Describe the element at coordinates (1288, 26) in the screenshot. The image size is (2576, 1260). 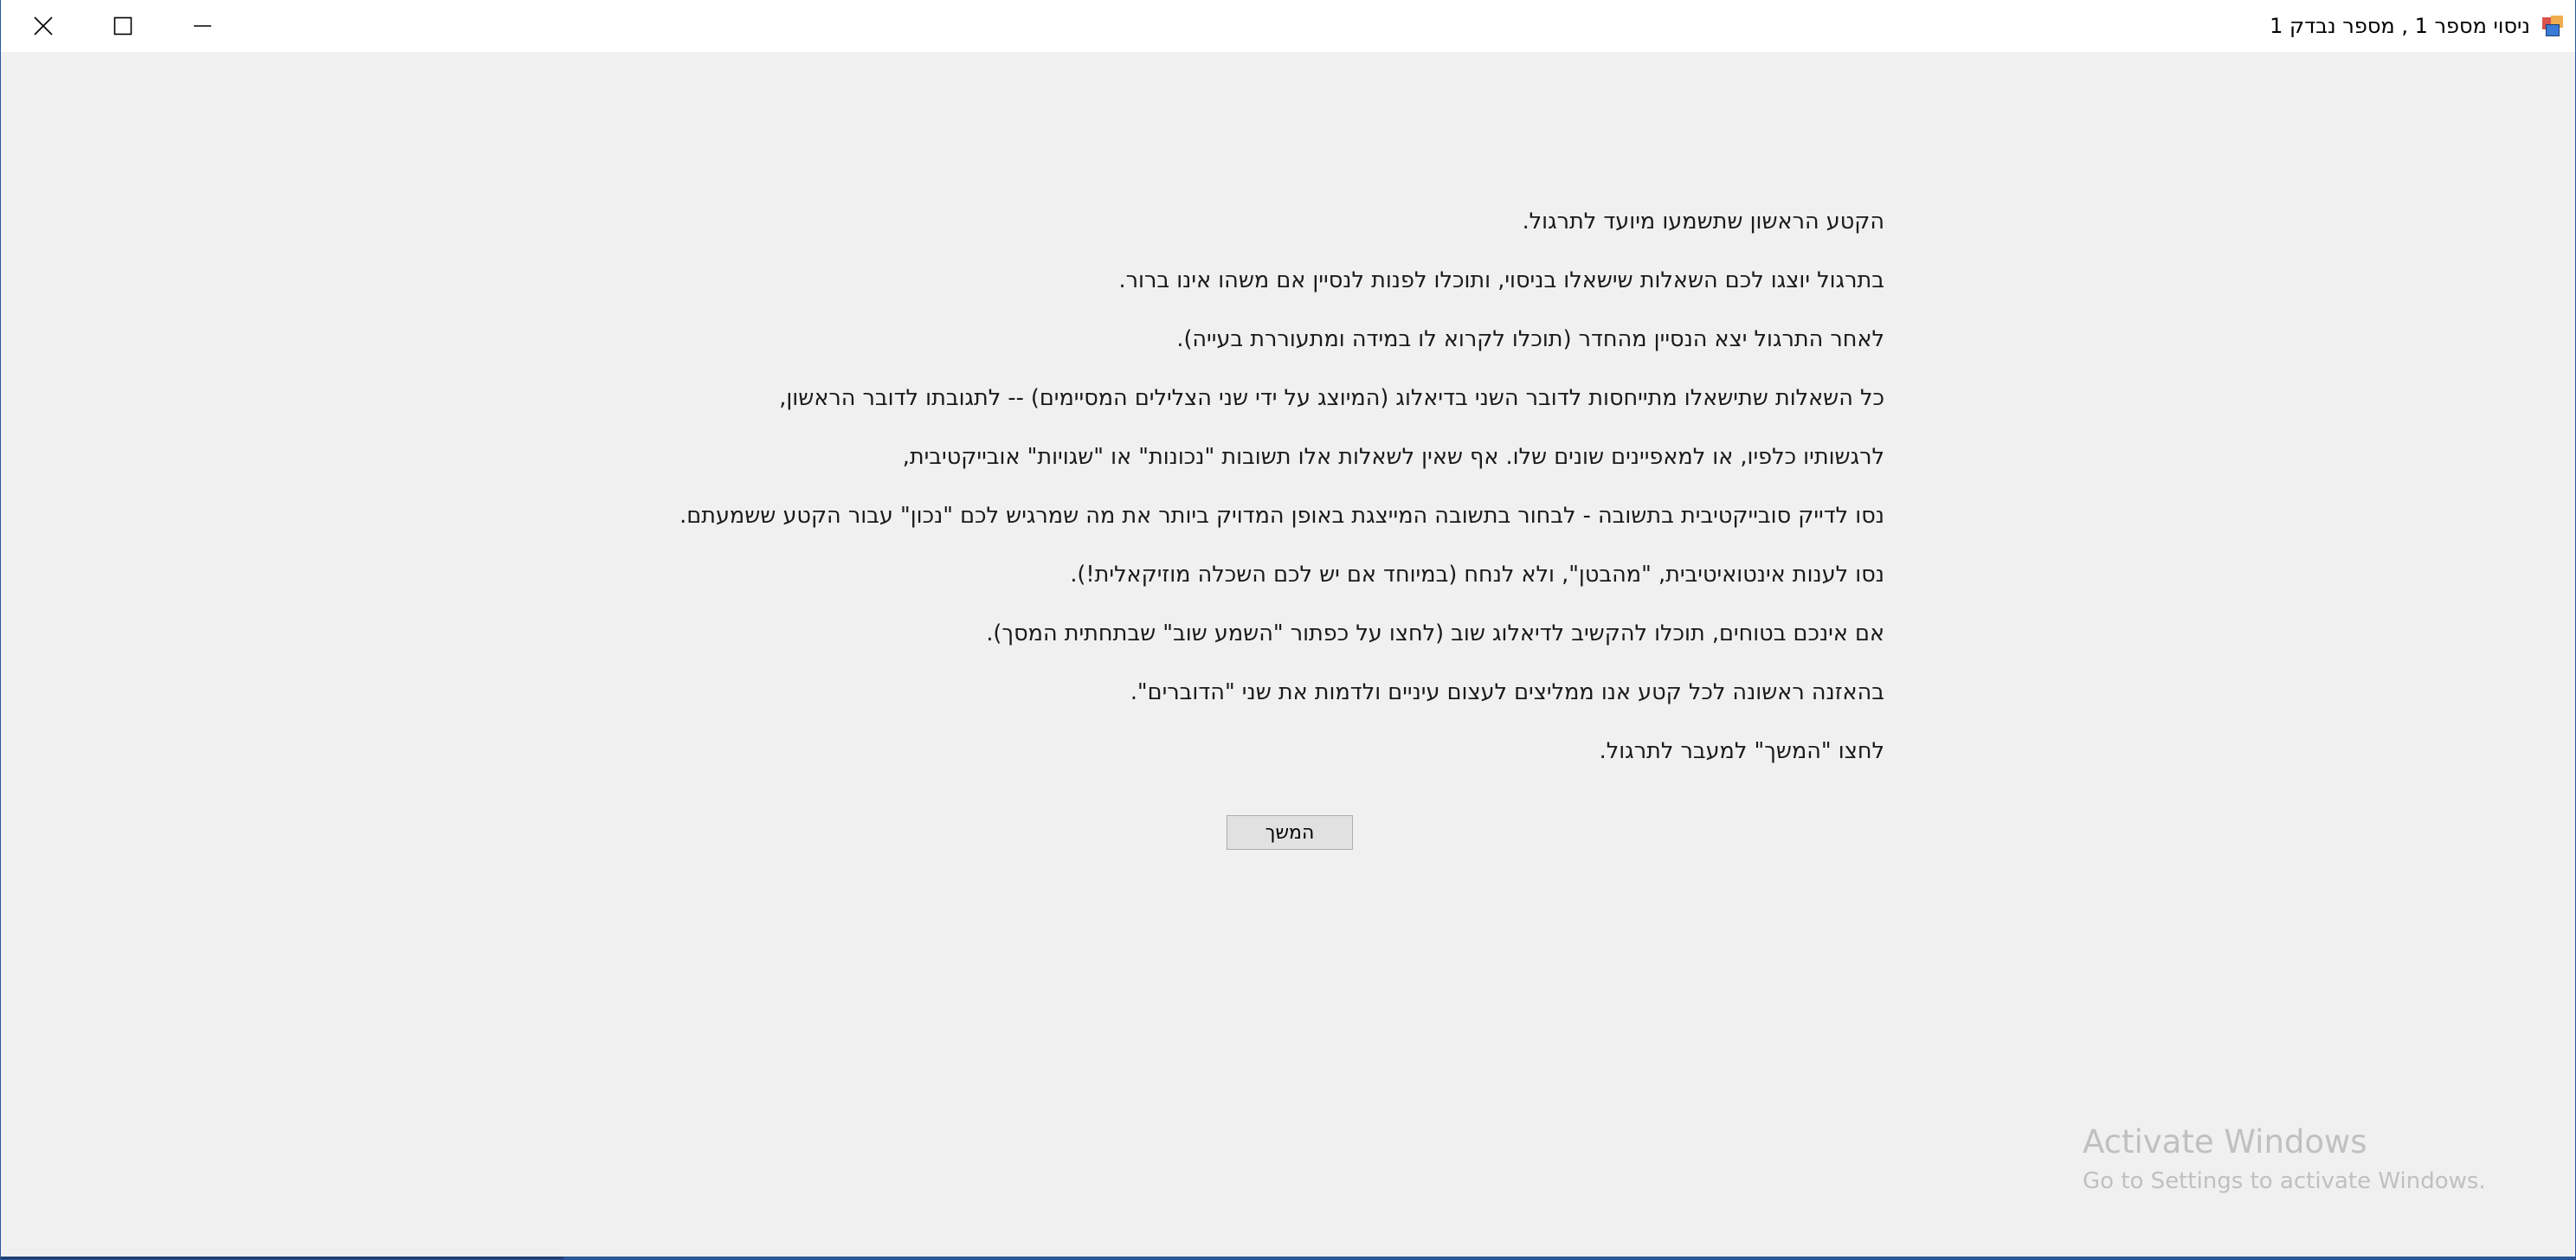
I see `title-bar: ניסוי מספר 1 , מספר נבדק 1` at that location.